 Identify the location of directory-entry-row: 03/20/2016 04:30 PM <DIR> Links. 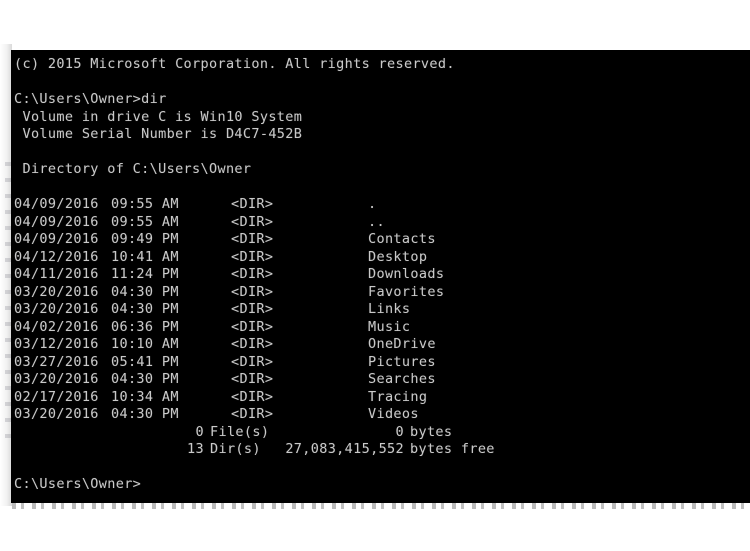
(382, 310).